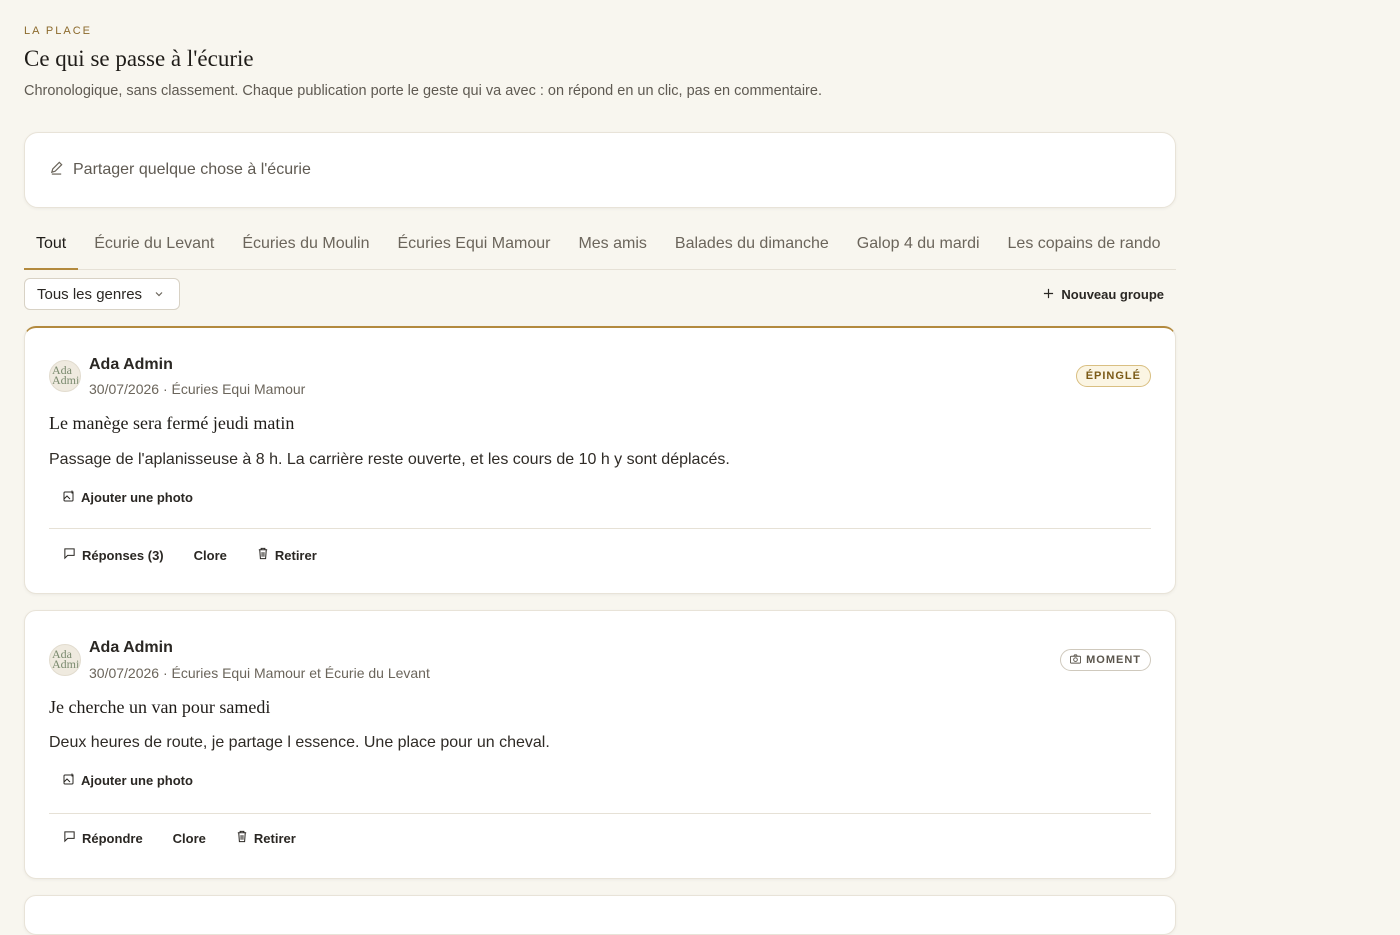 The image size is (1400, 935). What do you see at coordinates (192, 169) in the screenshot?
I see `composer-placeholder: Partager quelque chose à l'écurie` at bounding box center [192, 169].